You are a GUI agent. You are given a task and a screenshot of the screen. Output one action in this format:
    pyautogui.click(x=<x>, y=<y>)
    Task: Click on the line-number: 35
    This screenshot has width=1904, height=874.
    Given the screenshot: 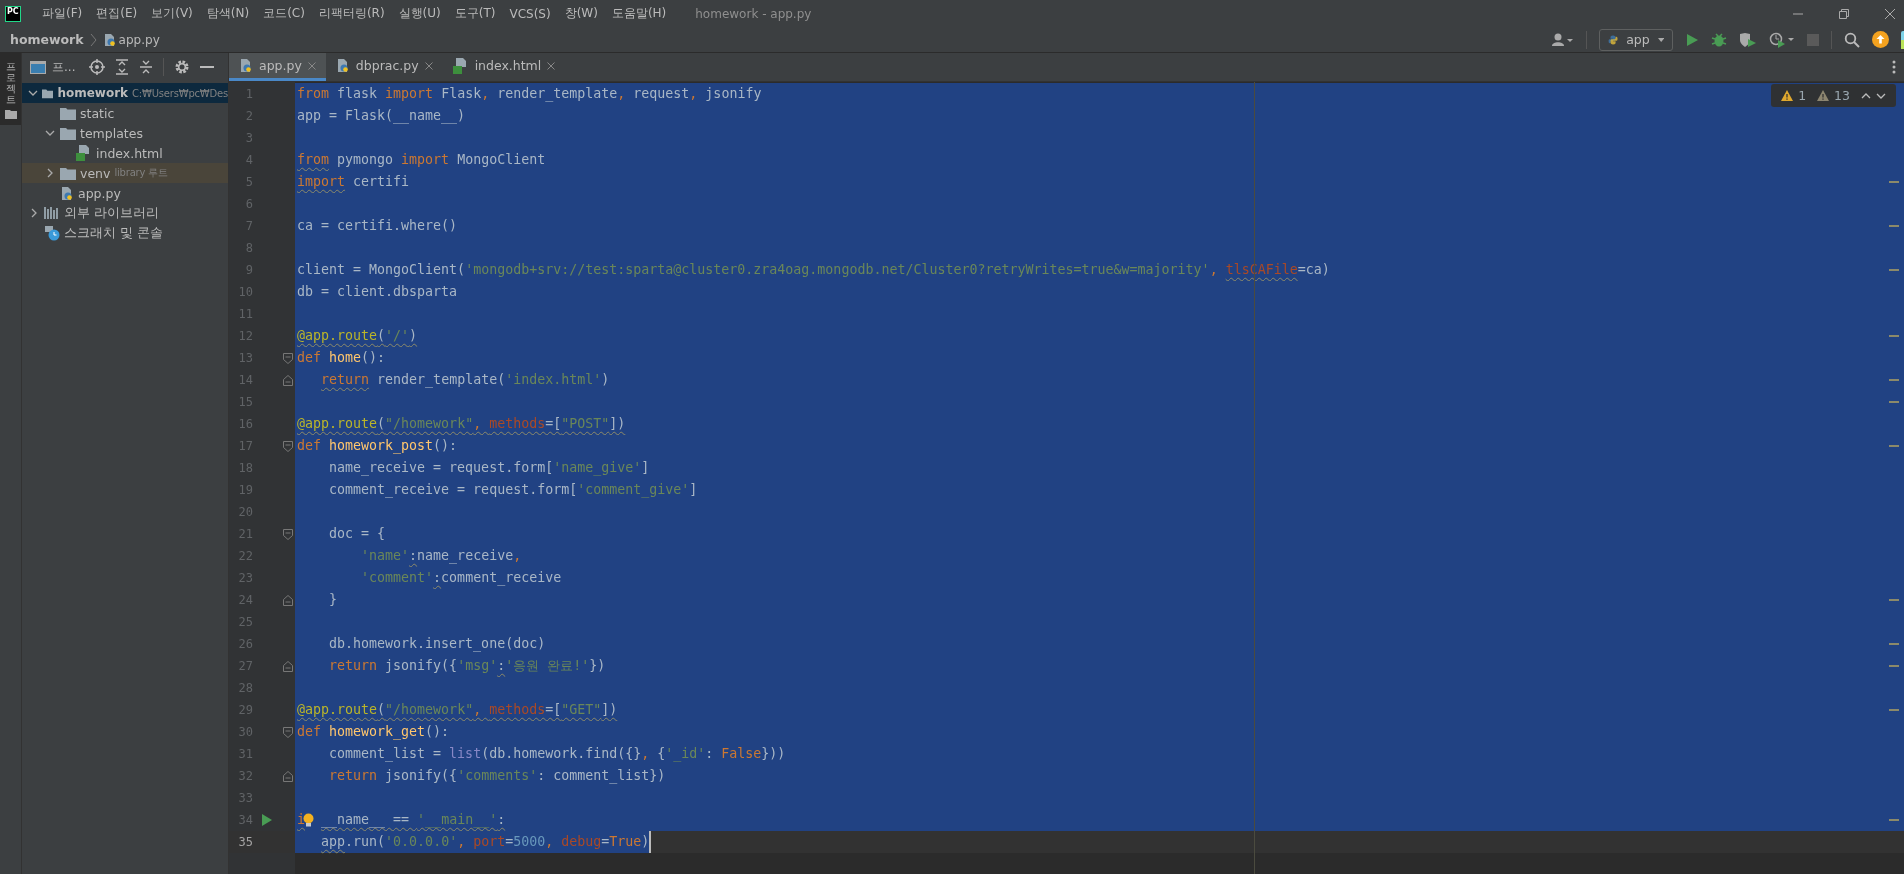 What is the action you would take?
    pyautogui.click(x=245, y=842)
    